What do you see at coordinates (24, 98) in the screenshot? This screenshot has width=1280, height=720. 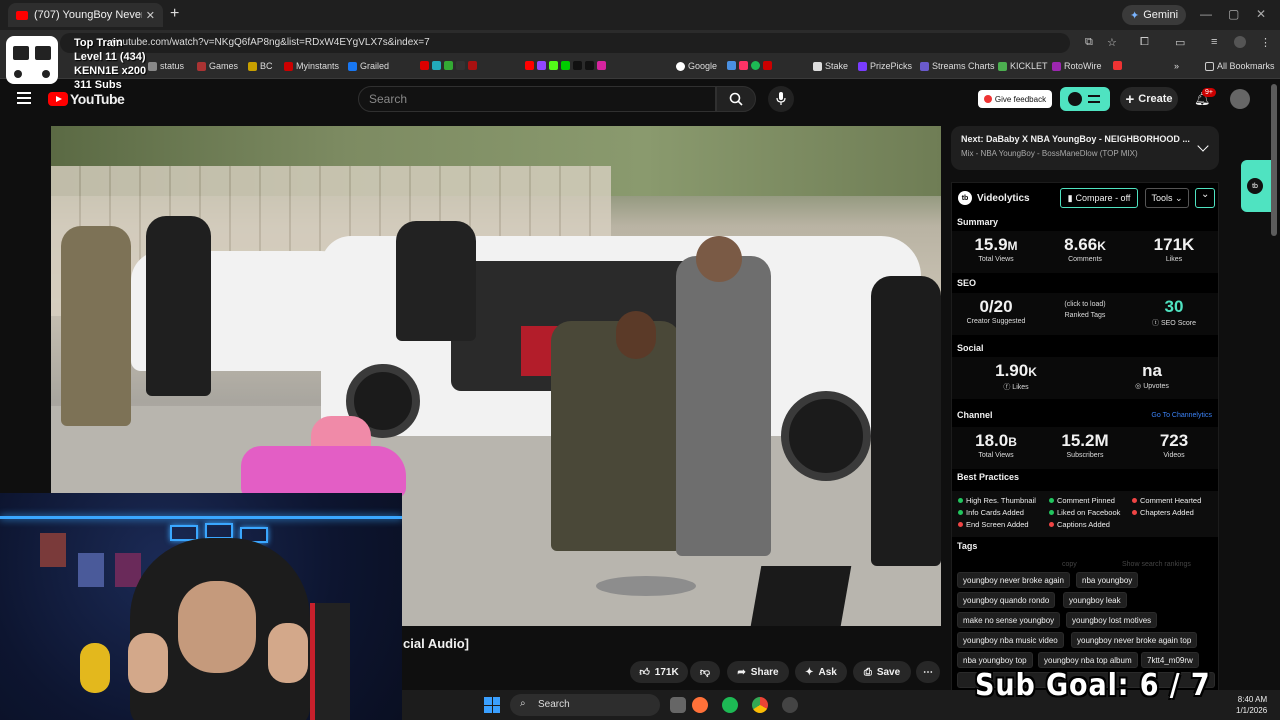 I see `hamburger-menu-icon` at bounding box center [24, 98].